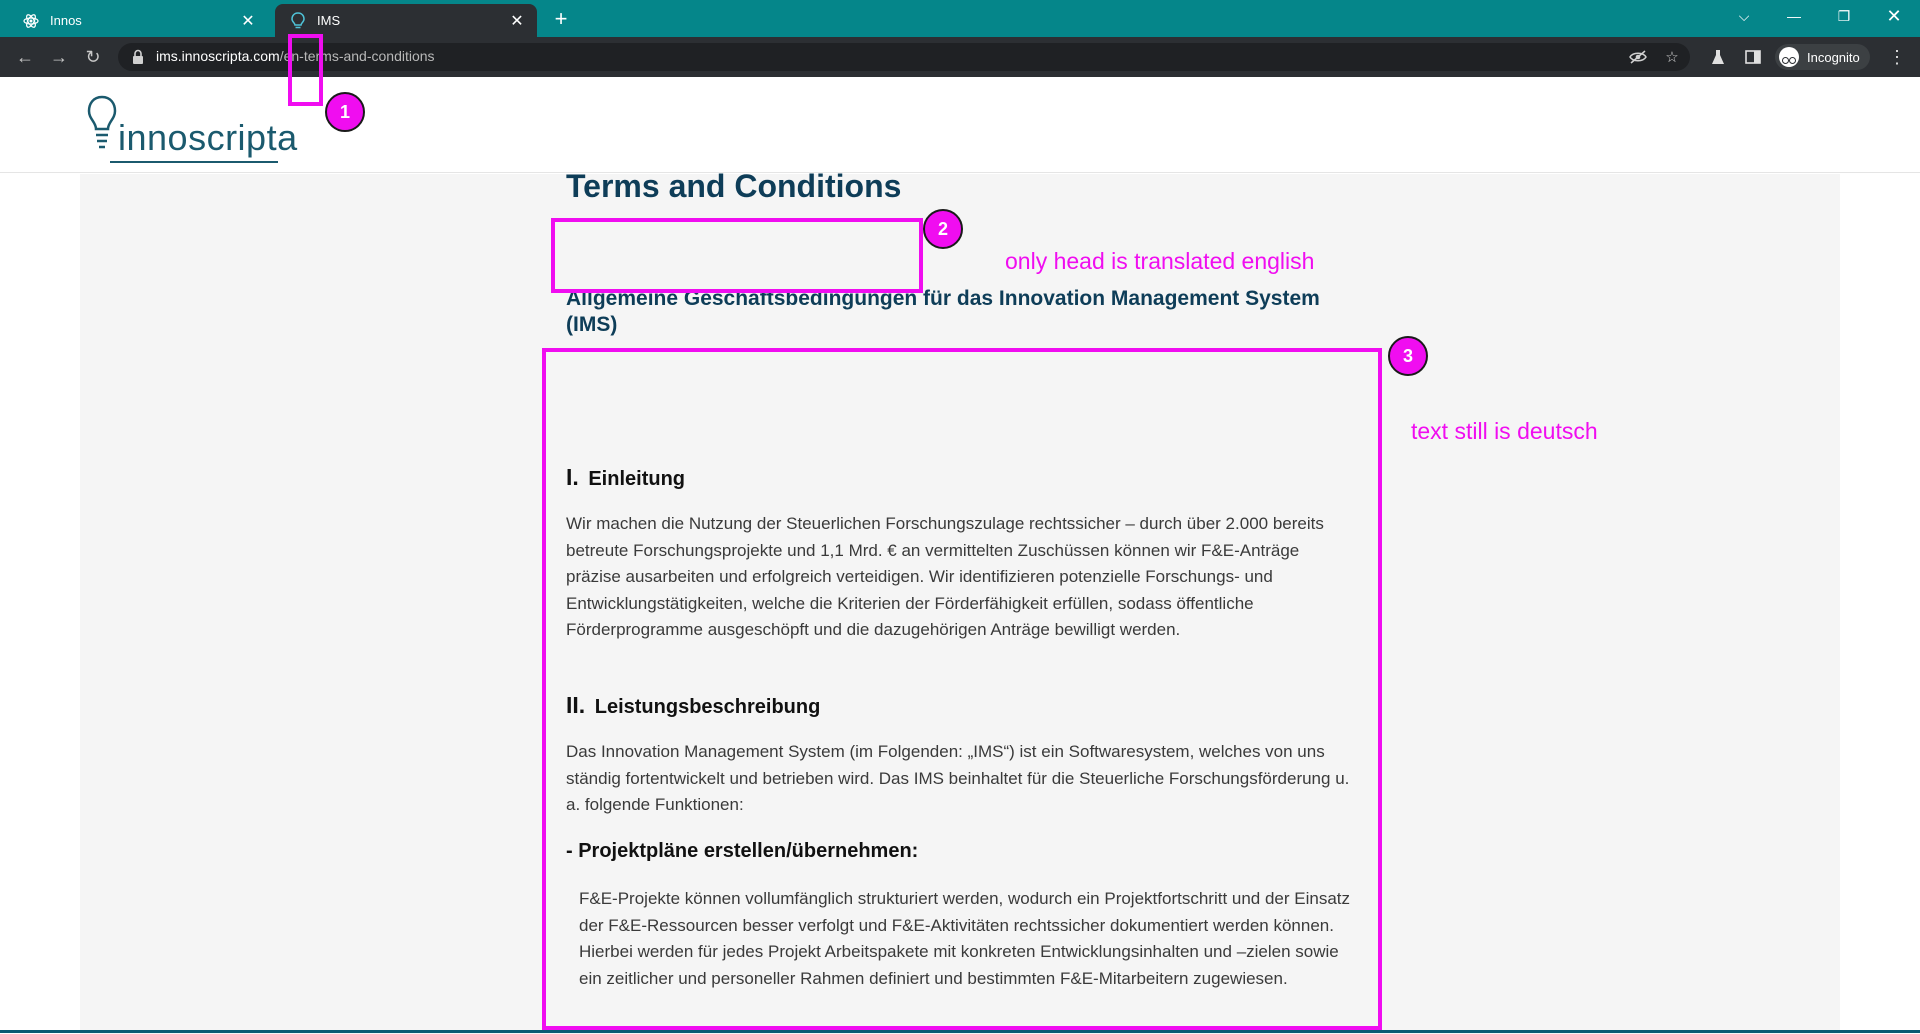 This screenshot has width=1920, height=1034. I want to click on close-window-icon: ✕, so click(1894, 16).